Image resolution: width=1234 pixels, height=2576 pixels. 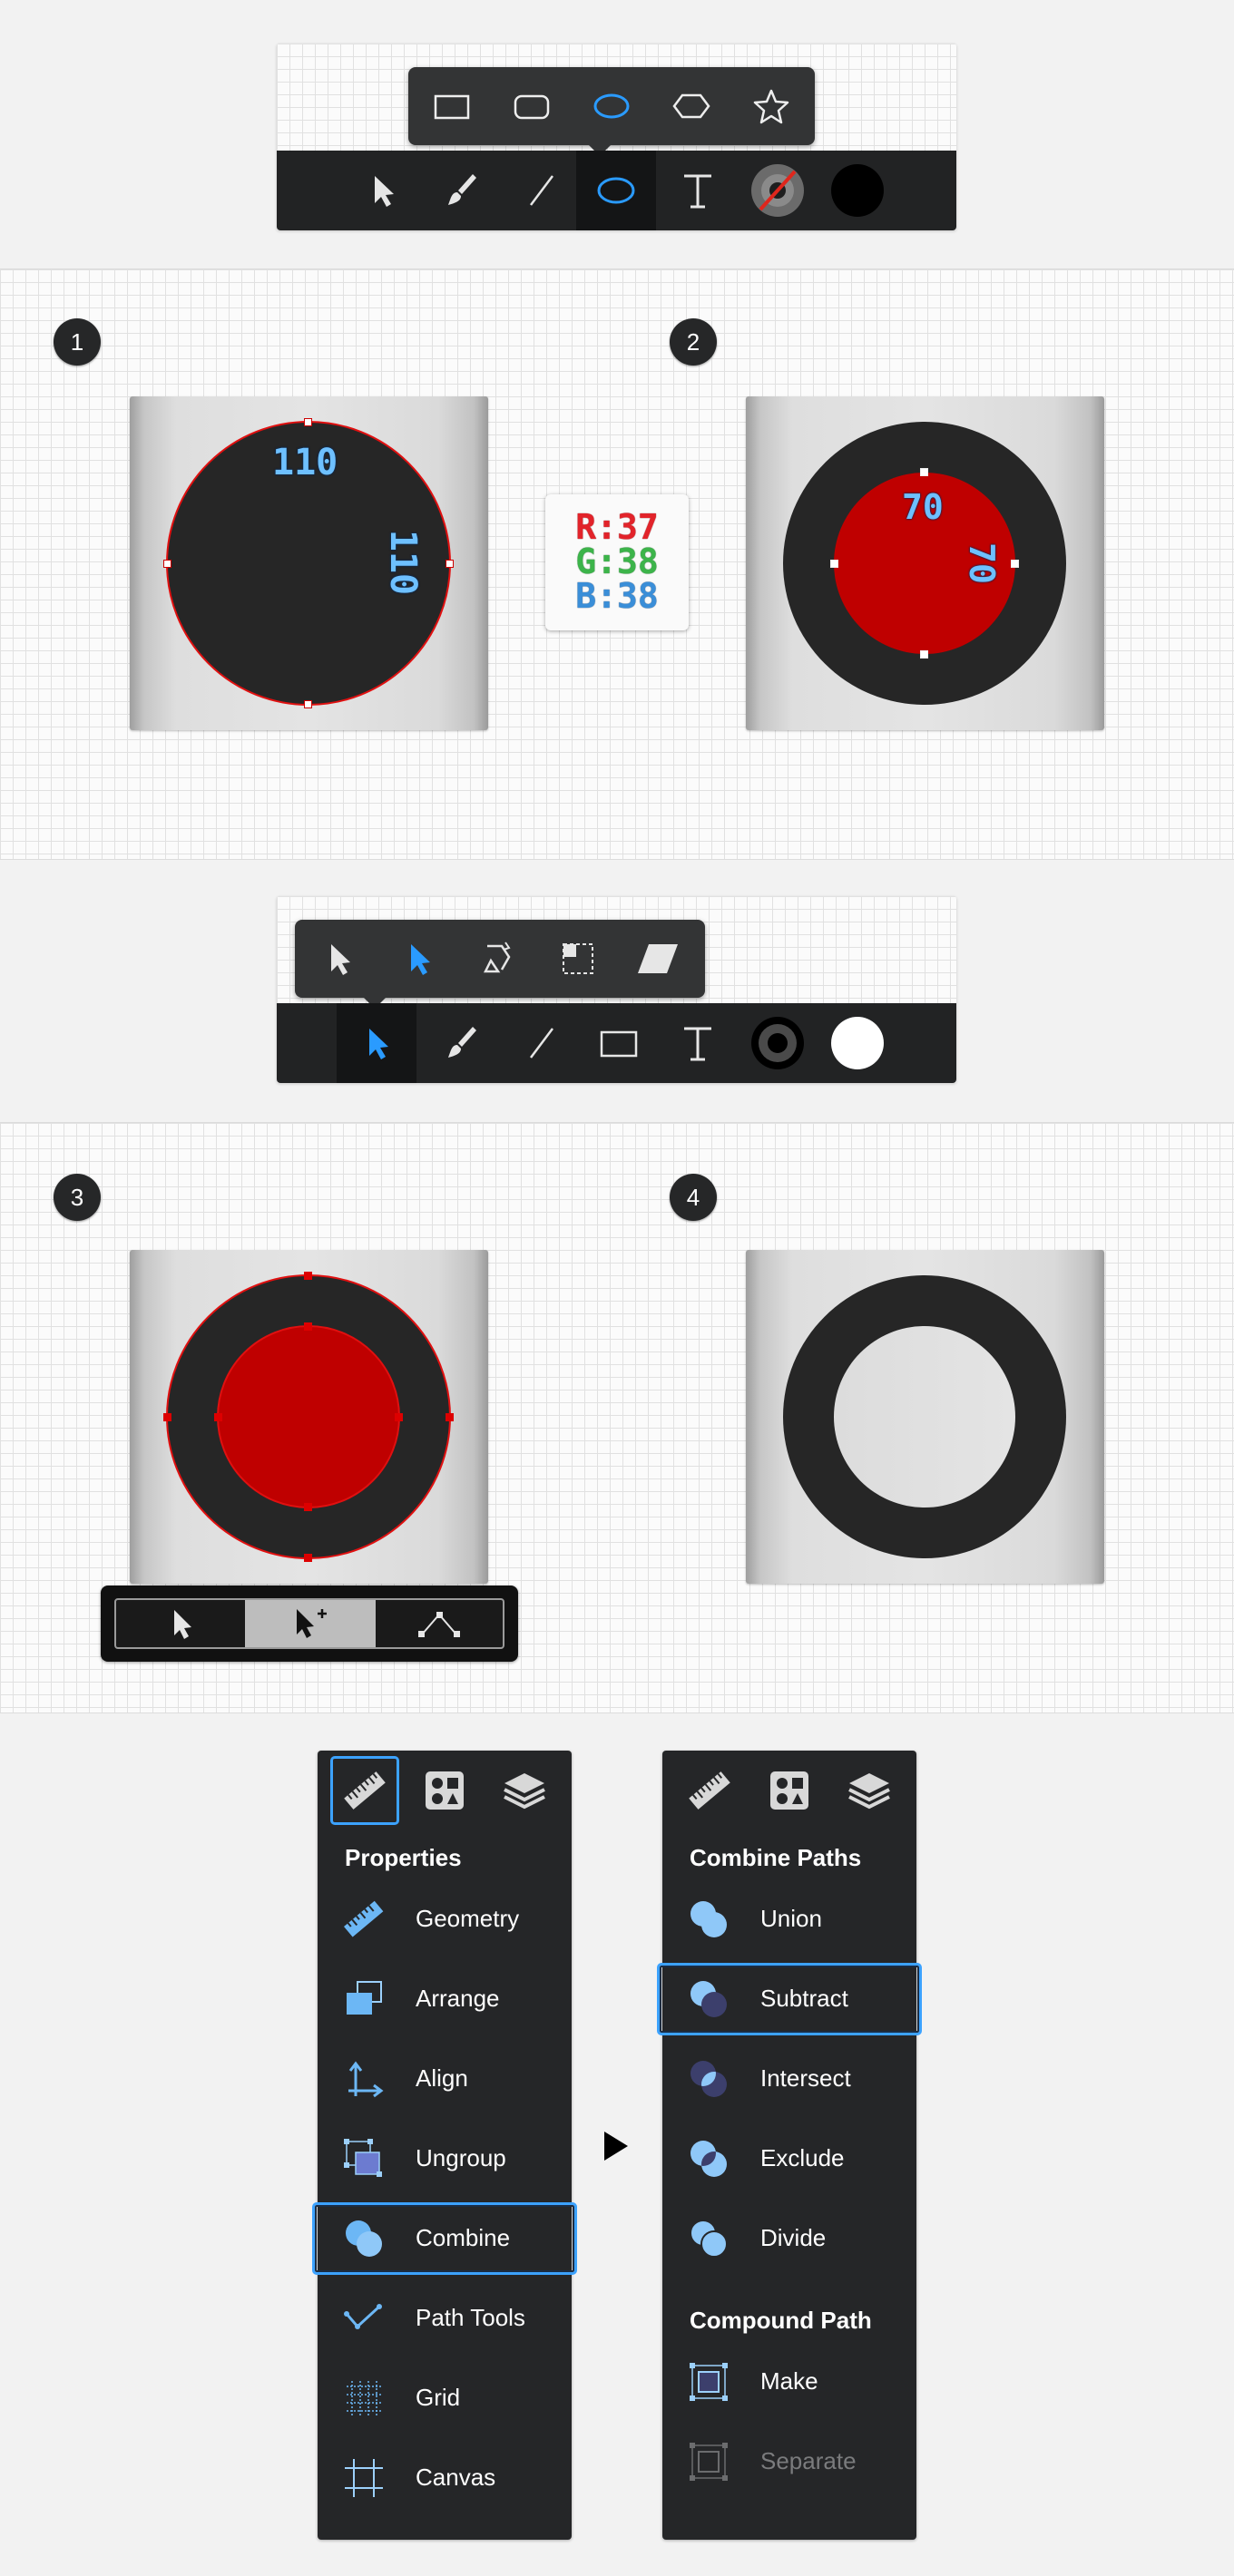 I want to click on menu-item-align: Align, so click(x=445, y=2079).